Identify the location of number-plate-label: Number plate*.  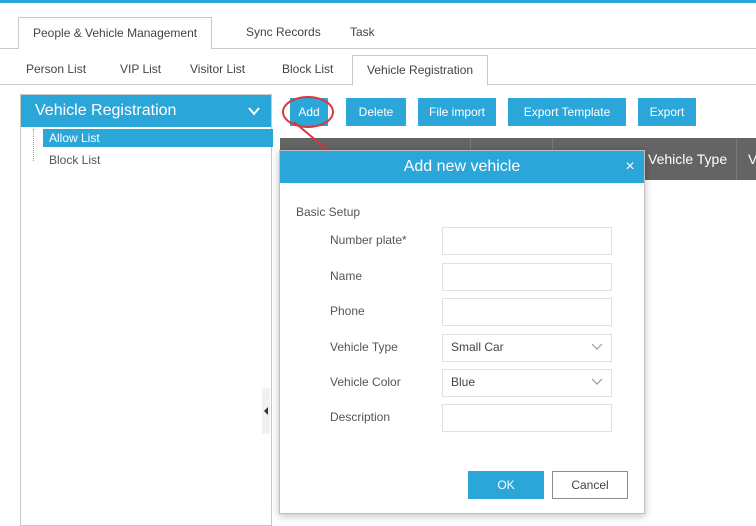
(368, 240).